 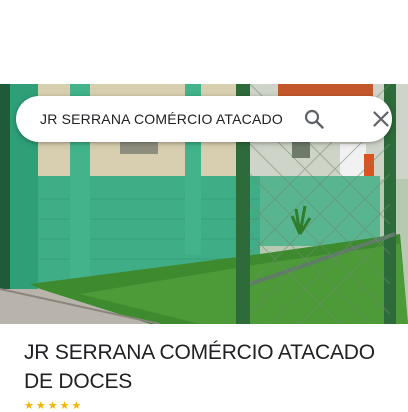 I want to click on search-icon, so click(x=314, y=119).